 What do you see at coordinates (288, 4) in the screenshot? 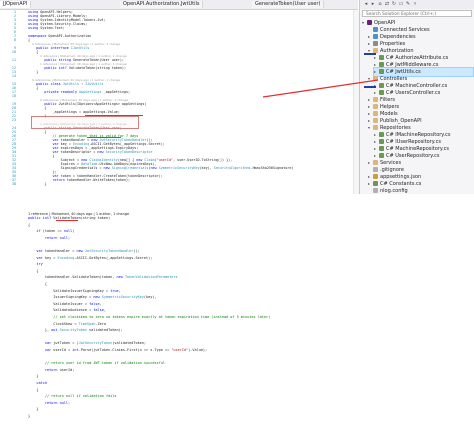
I see `tab-member-navigator: GenerateToken(User user)` at bounding box center [288, 4].